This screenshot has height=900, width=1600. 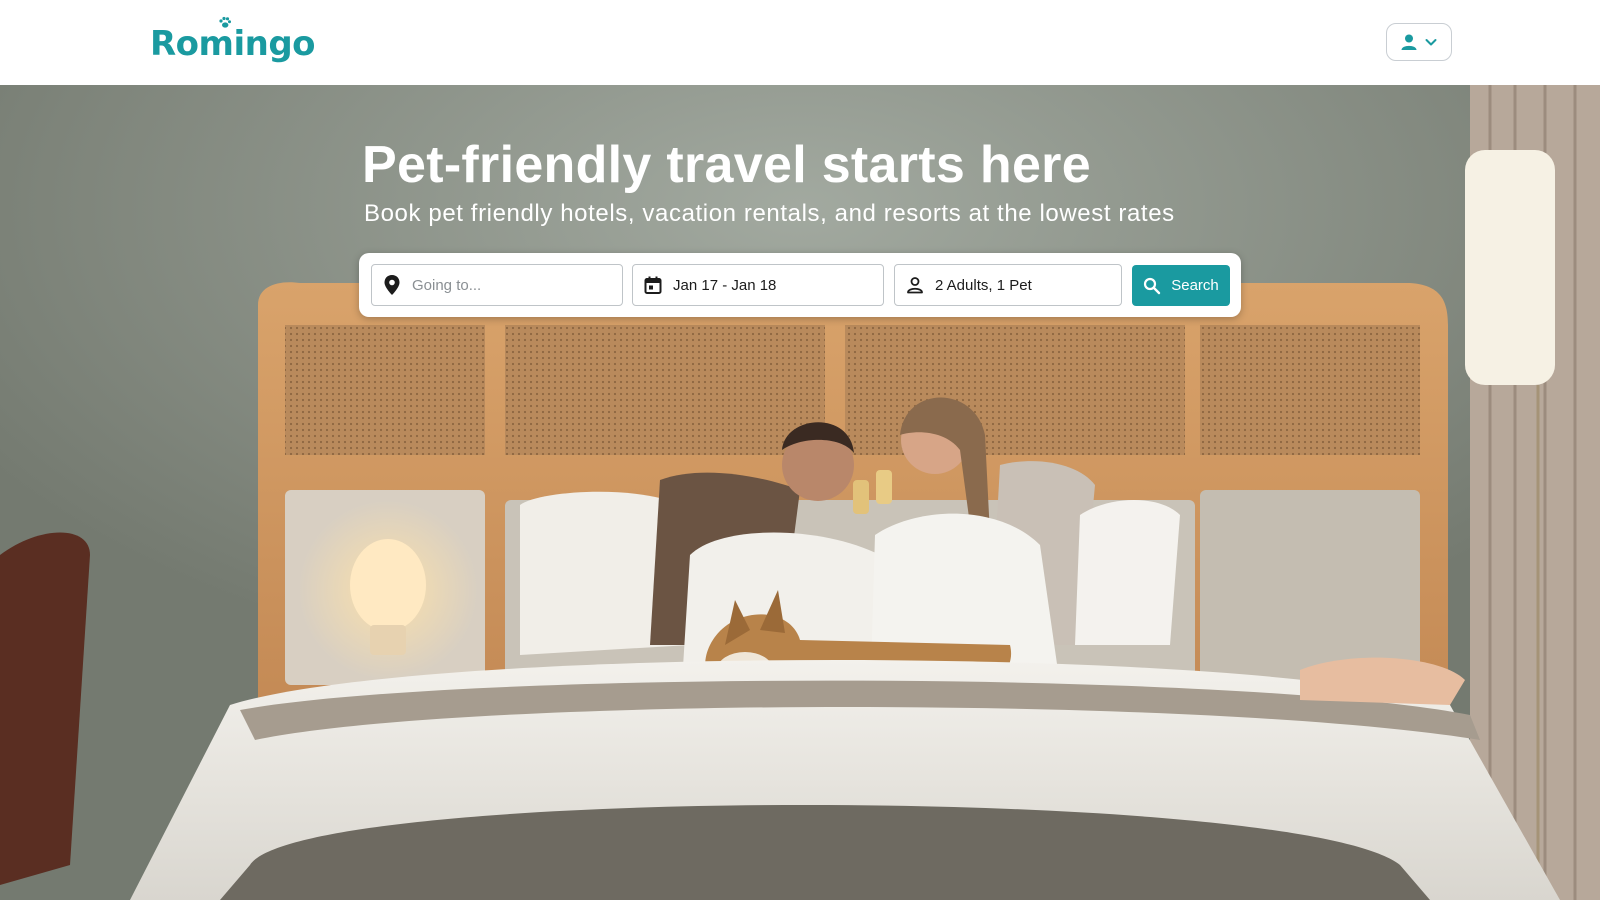 I want to click on destination-field, so click(x=497, y=285).